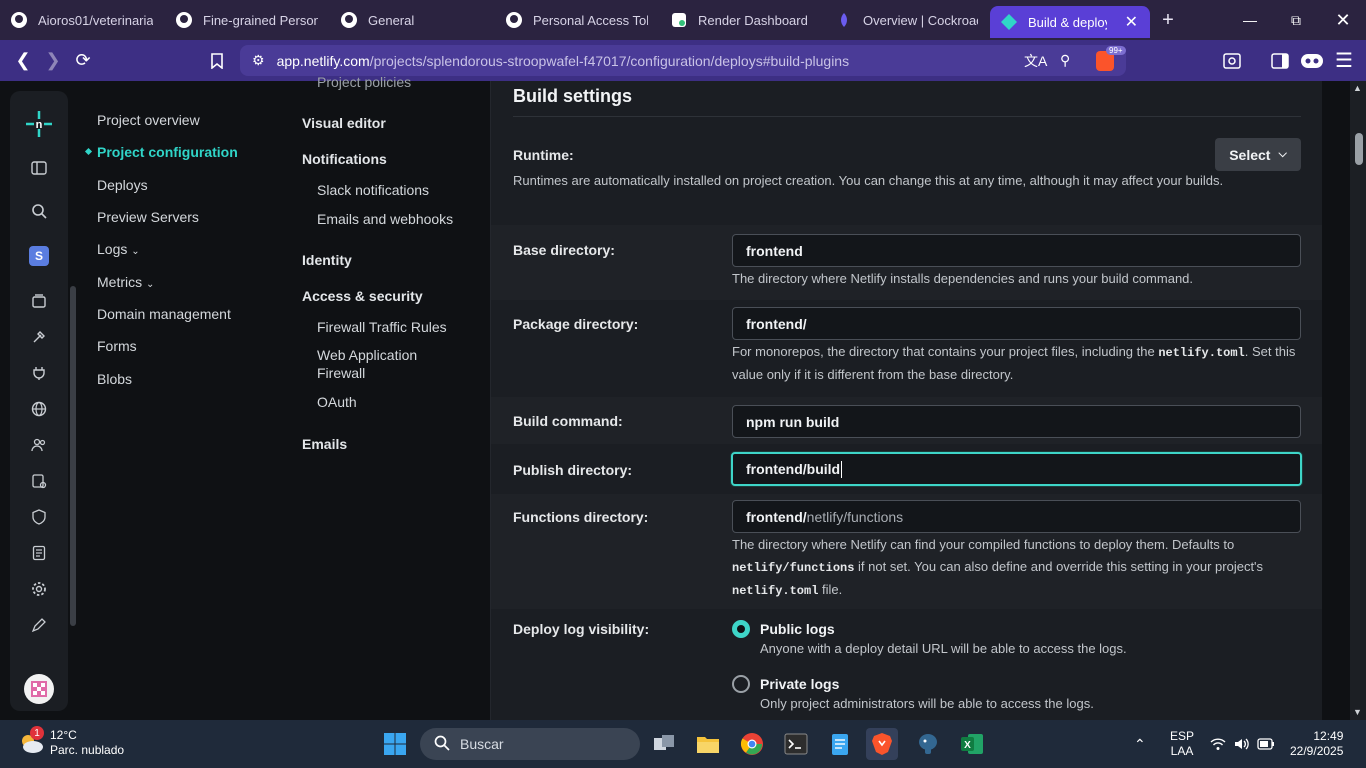  I want to click on new-tab-button: +, so click(1168, 20).